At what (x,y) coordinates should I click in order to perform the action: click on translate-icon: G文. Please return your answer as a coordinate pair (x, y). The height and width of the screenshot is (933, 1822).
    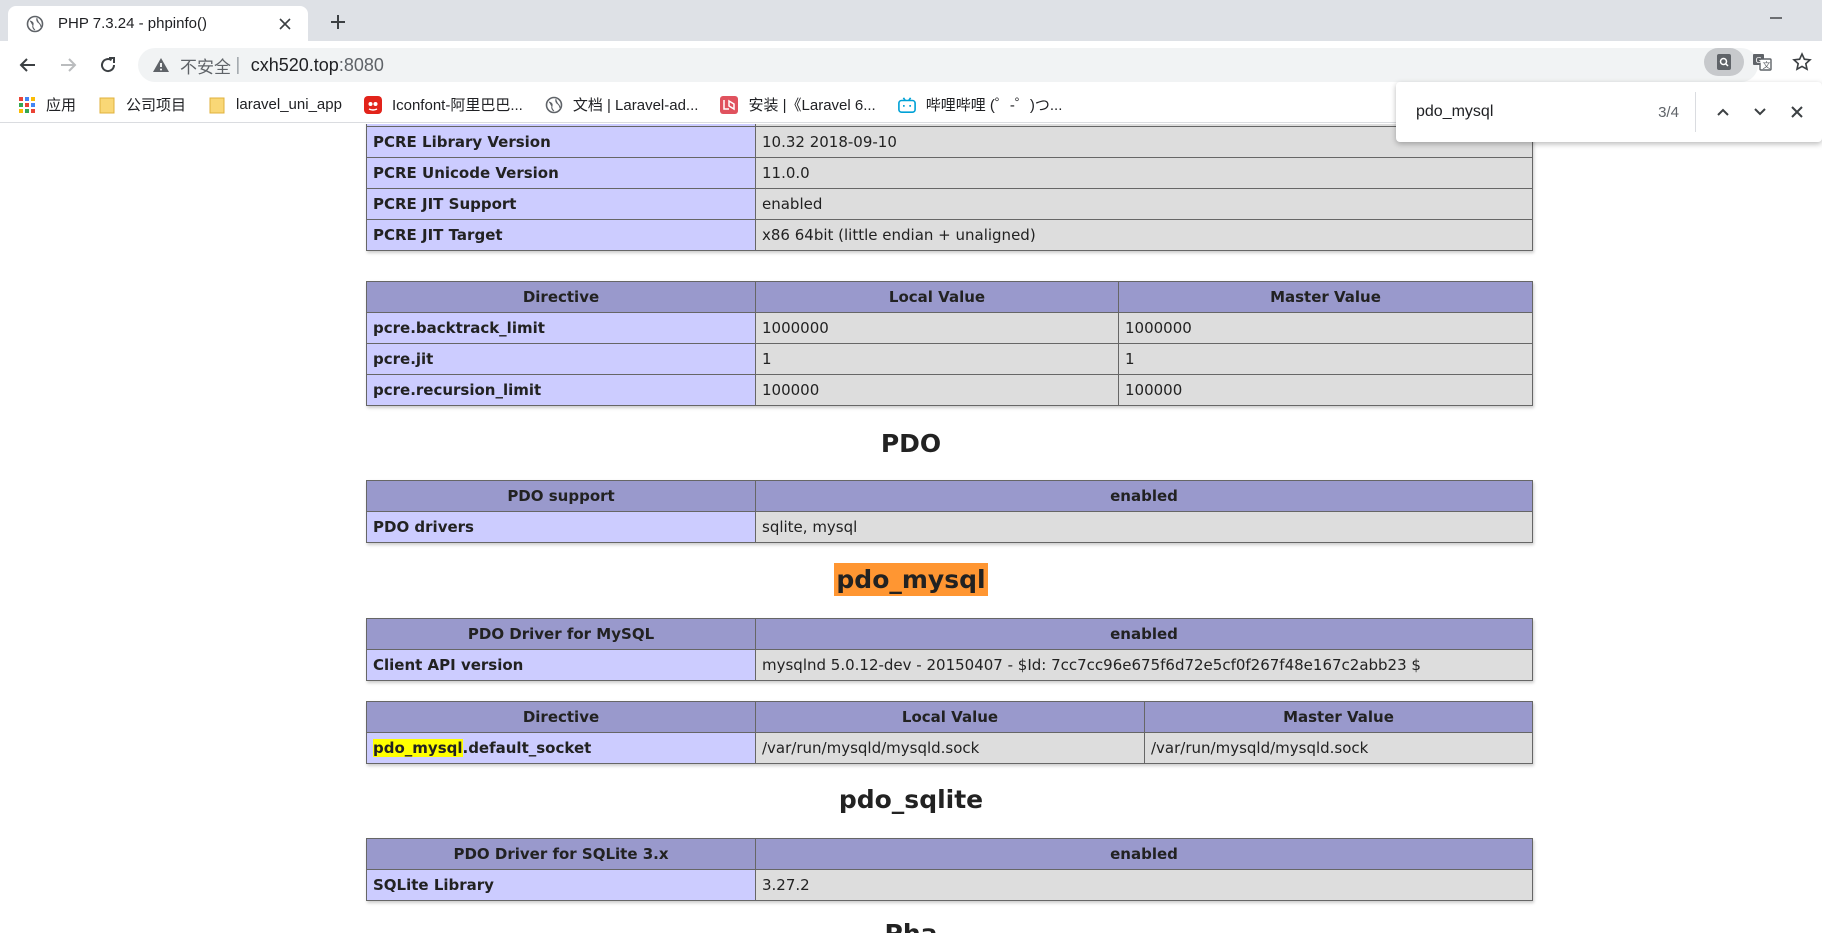
    Looking at the image, I should click on (1762, 62).